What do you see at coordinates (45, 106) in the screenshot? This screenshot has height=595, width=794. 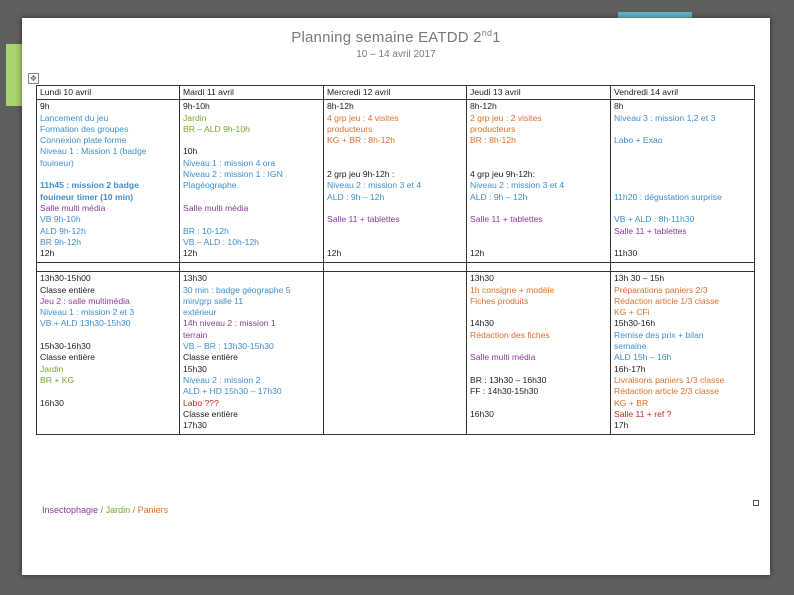 I see `schedule-line: 9h` at bounding box center [45, 106].